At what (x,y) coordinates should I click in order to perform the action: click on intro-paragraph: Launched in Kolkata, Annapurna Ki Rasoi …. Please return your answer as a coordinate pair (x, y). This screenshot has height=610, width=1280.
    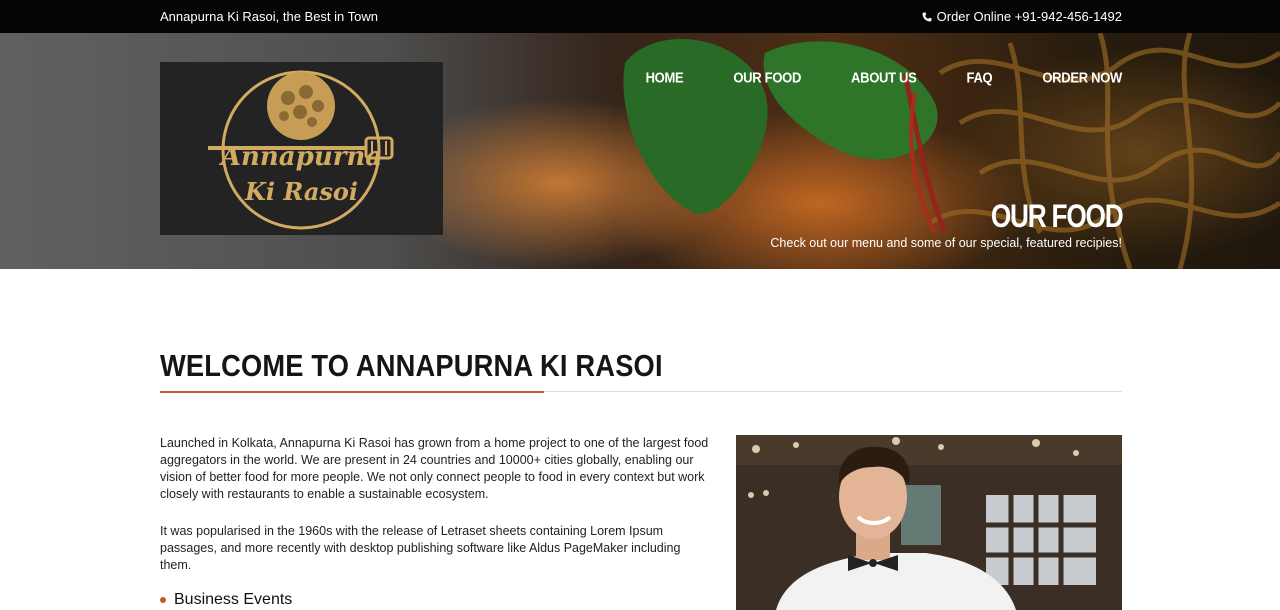
    Looking at the image, I should click on (434, 468).